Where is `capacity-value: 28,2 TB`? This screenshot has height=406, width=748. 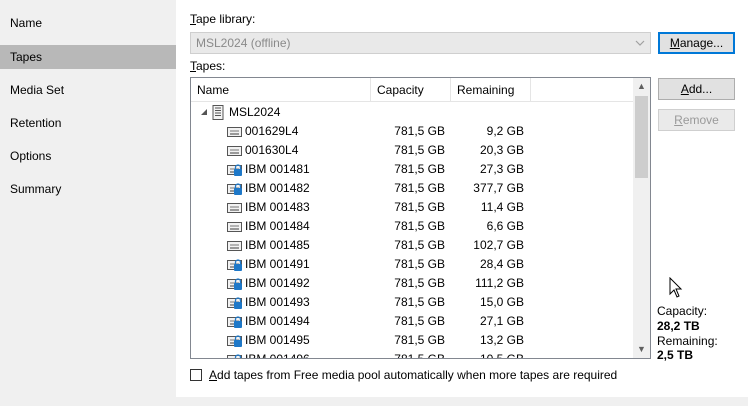 capacity-value: 28,2 TB is located at coordinates (678, 326).